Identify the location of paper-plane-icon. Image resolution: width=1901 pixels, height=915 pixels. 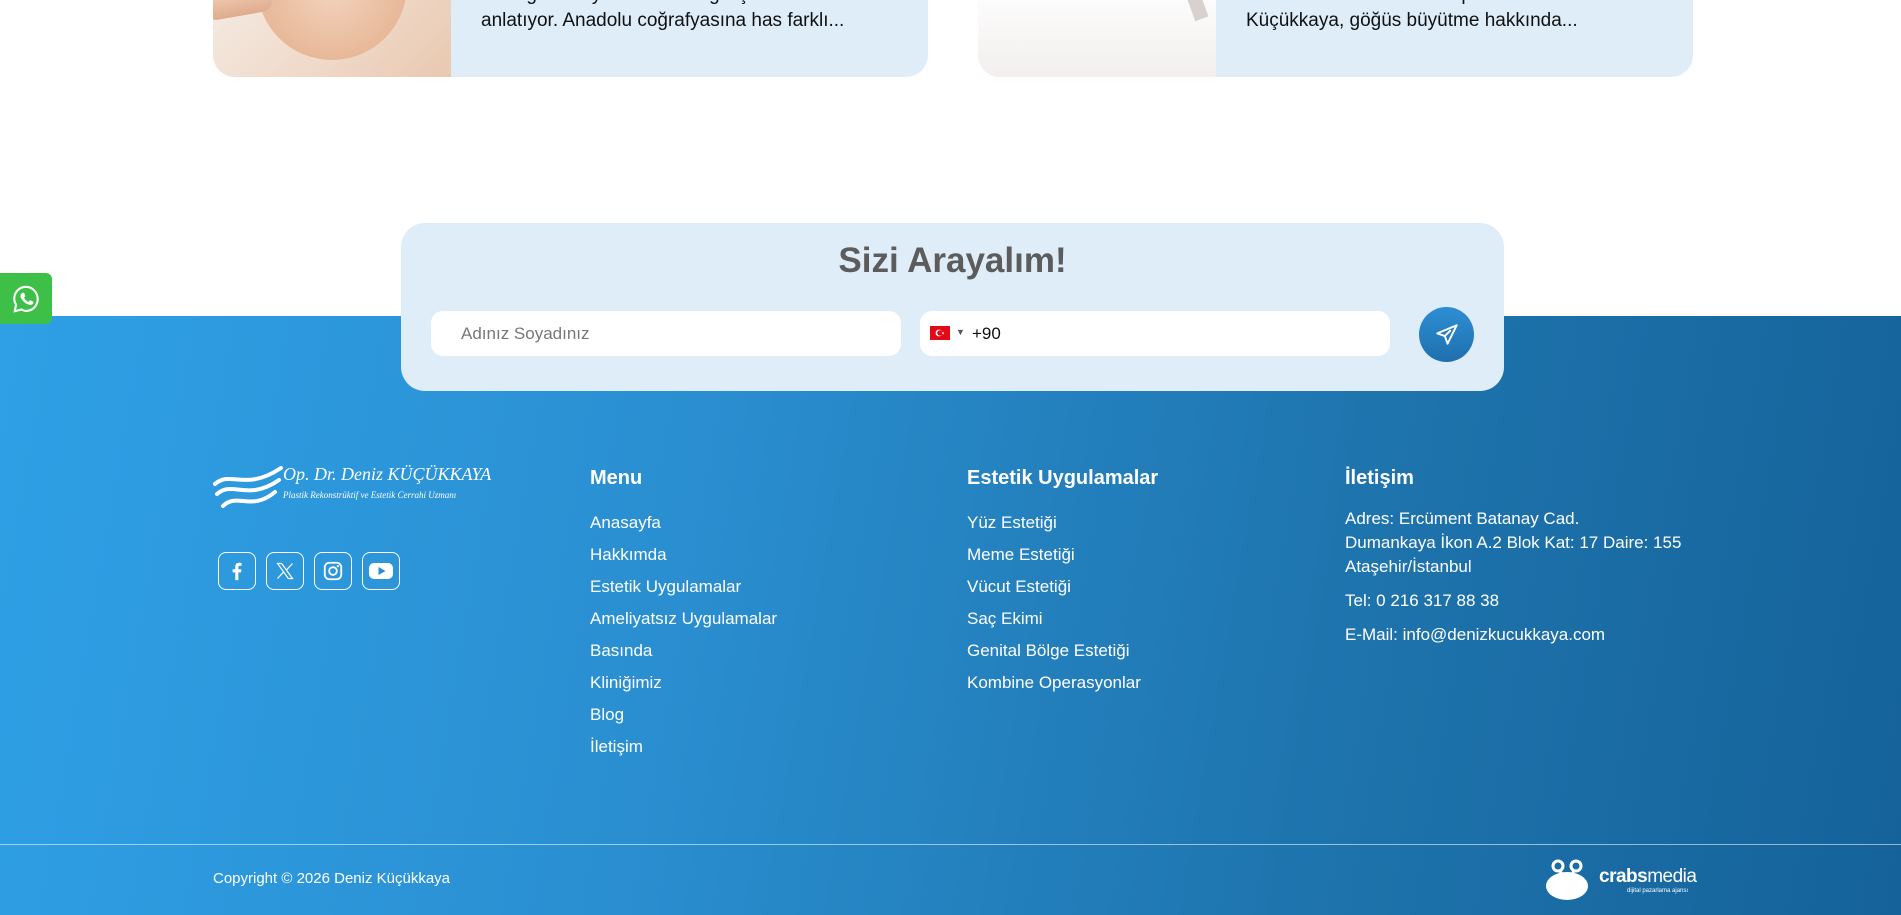
(1446, 334).